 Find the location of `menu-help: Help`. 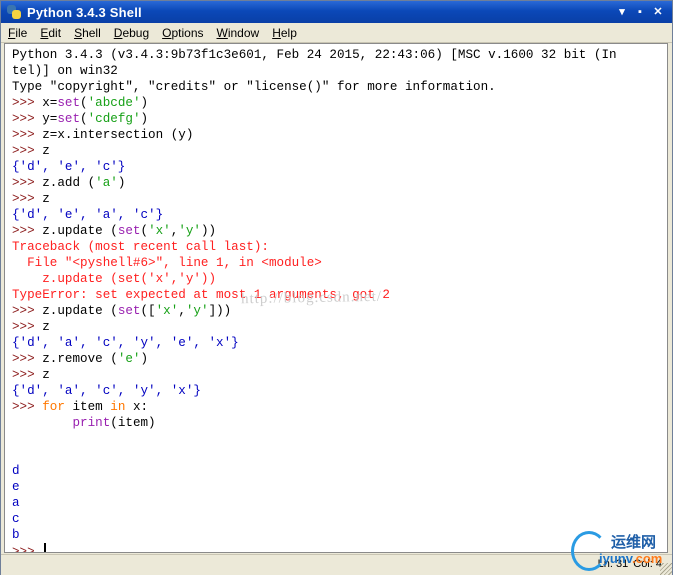

menu-help: Help is located at coordinates (284, 33).